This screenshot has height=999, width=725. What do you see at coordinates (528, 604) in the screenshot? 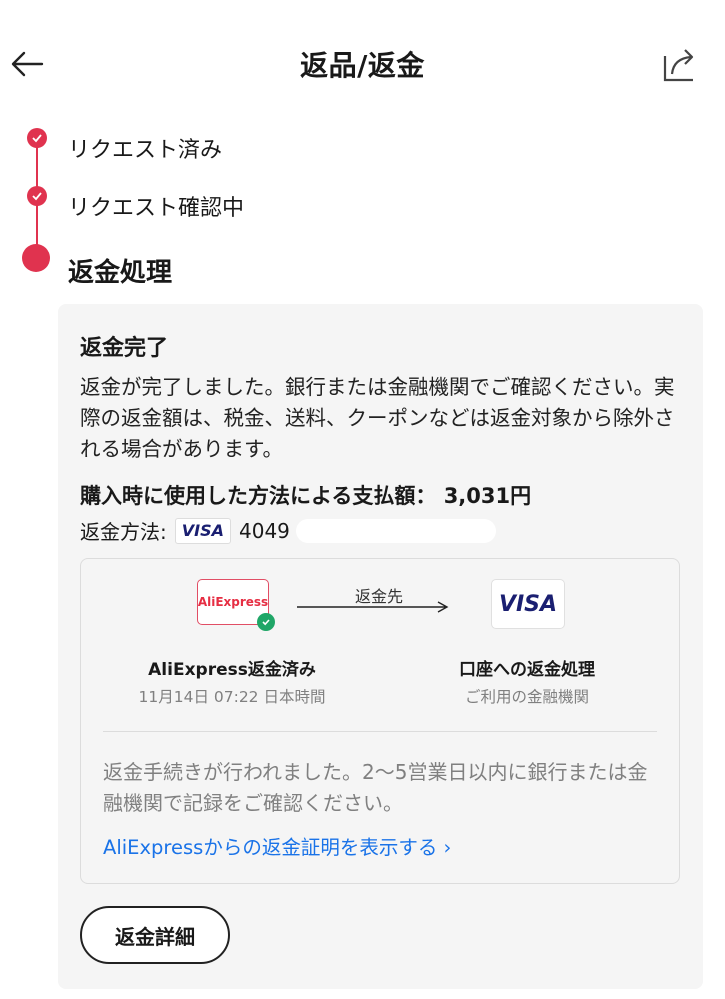
I see `visa-logo: VISA` at bounding box center [528, 604].